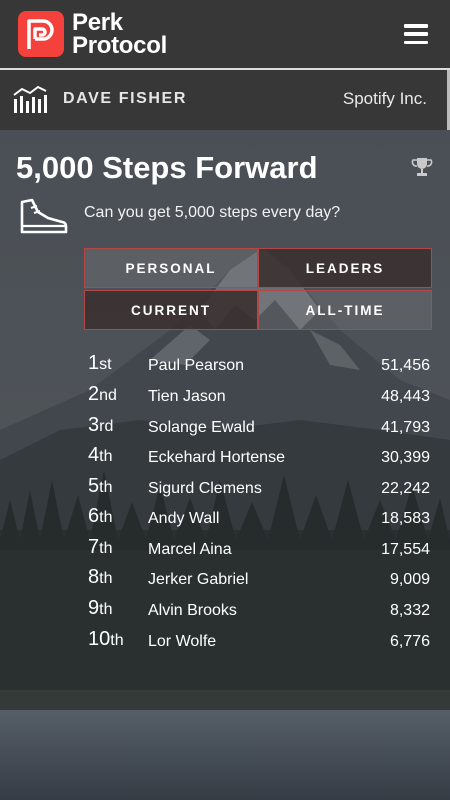 Image resolution: width=450 pixels, height=800 pixels. I want to click on current-toggle: CURRENT, so click(171, 310).